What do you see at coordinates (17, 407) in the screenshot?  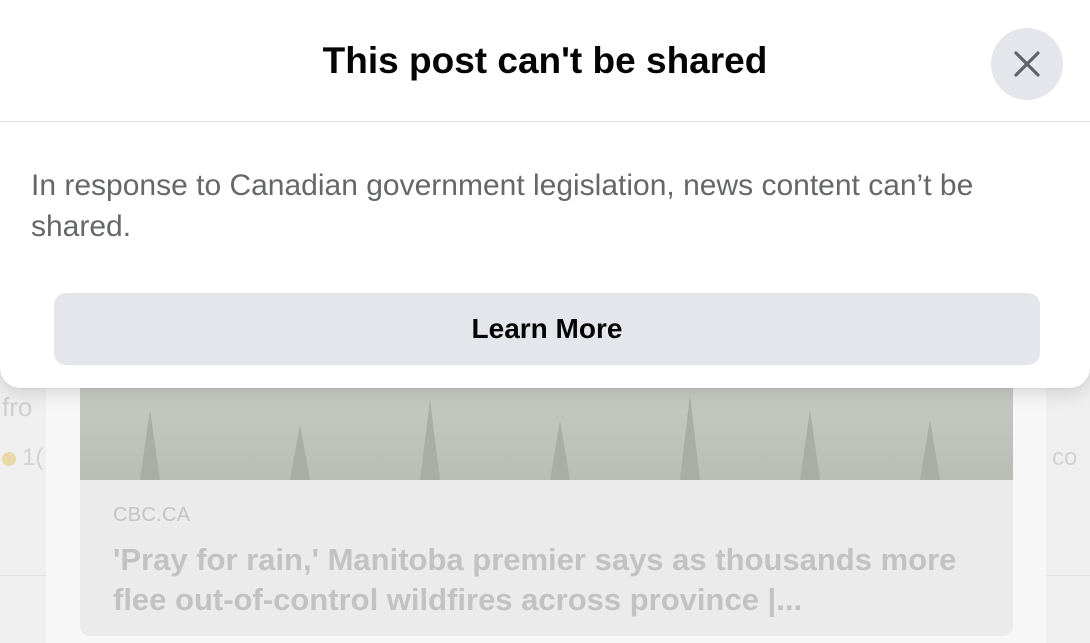 I see `background-text-fragment: fro` at bounding box center [17, 407].